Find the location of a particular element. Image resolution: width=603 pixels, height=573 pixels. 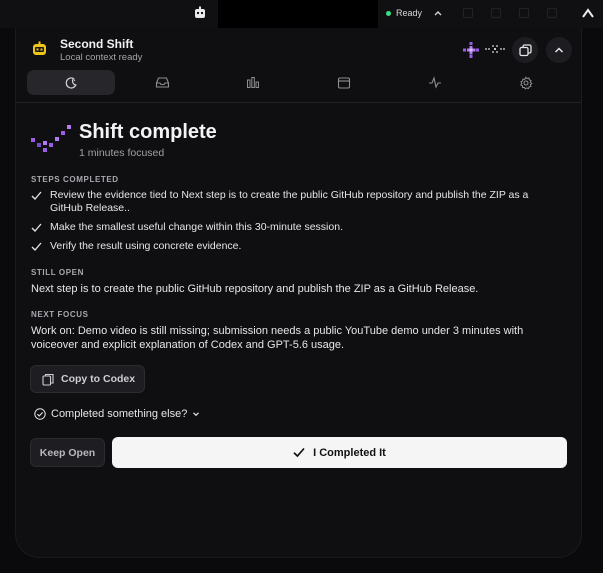

tab-inbox is located at coordinates (162, 82).